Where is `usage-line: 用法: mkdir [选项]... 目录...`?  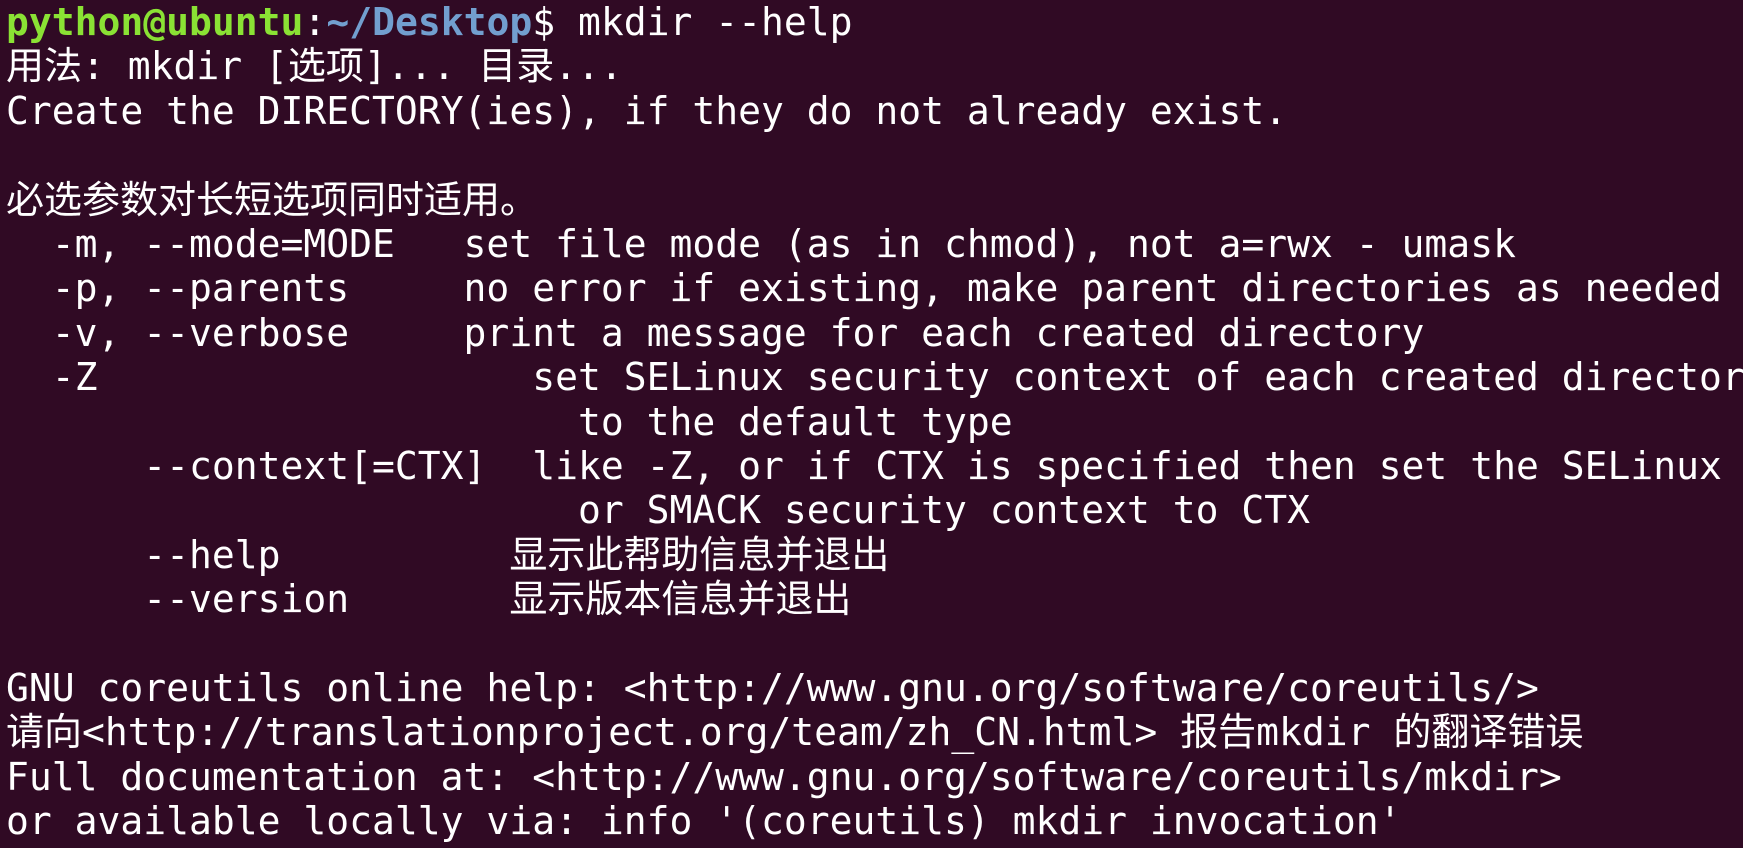 usage-line: 用法: mkdir [选项]... 目录... is located at coordinates (314, 66).